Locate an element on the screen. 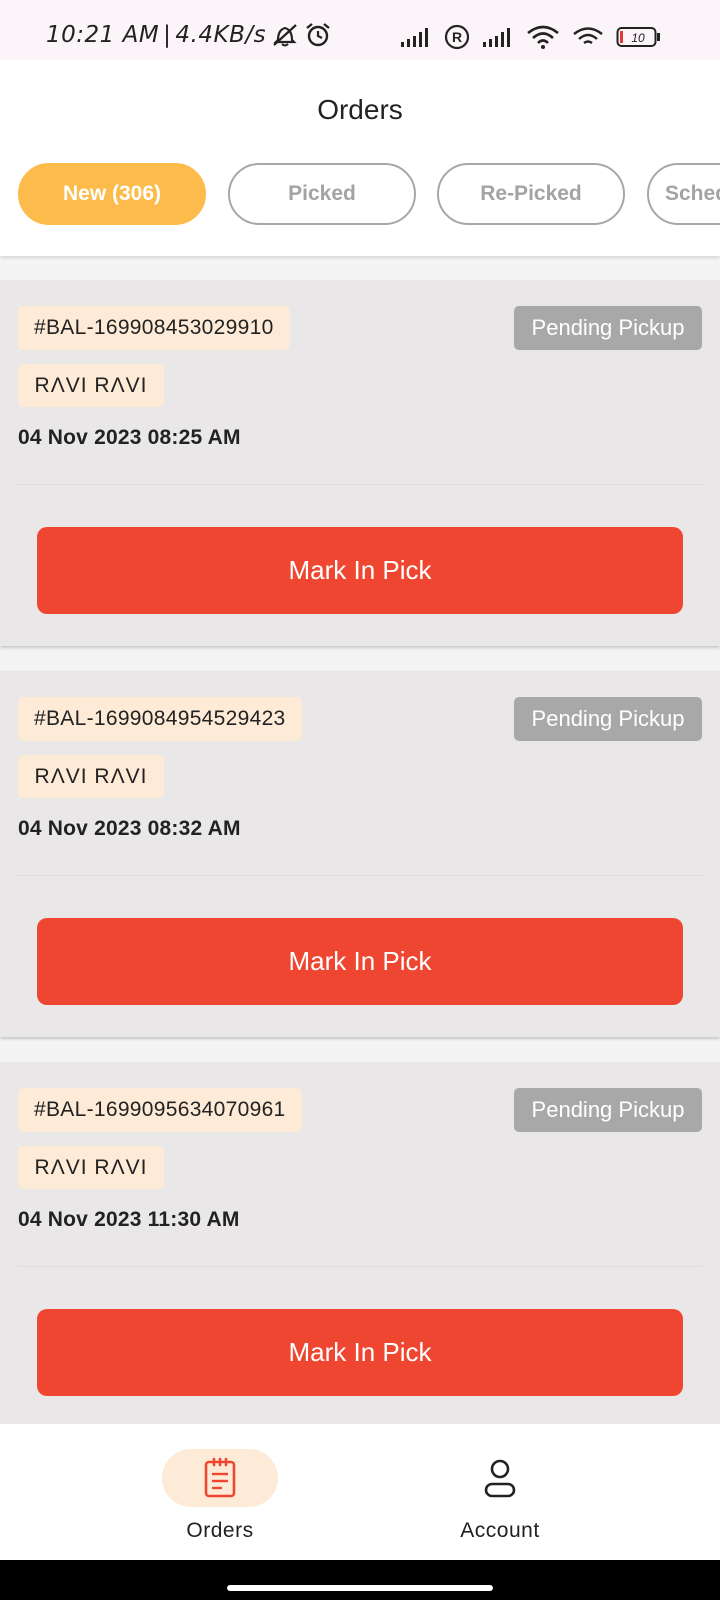 The image size is (720, 1600). account-icon is located at coordinates (500, 1478).